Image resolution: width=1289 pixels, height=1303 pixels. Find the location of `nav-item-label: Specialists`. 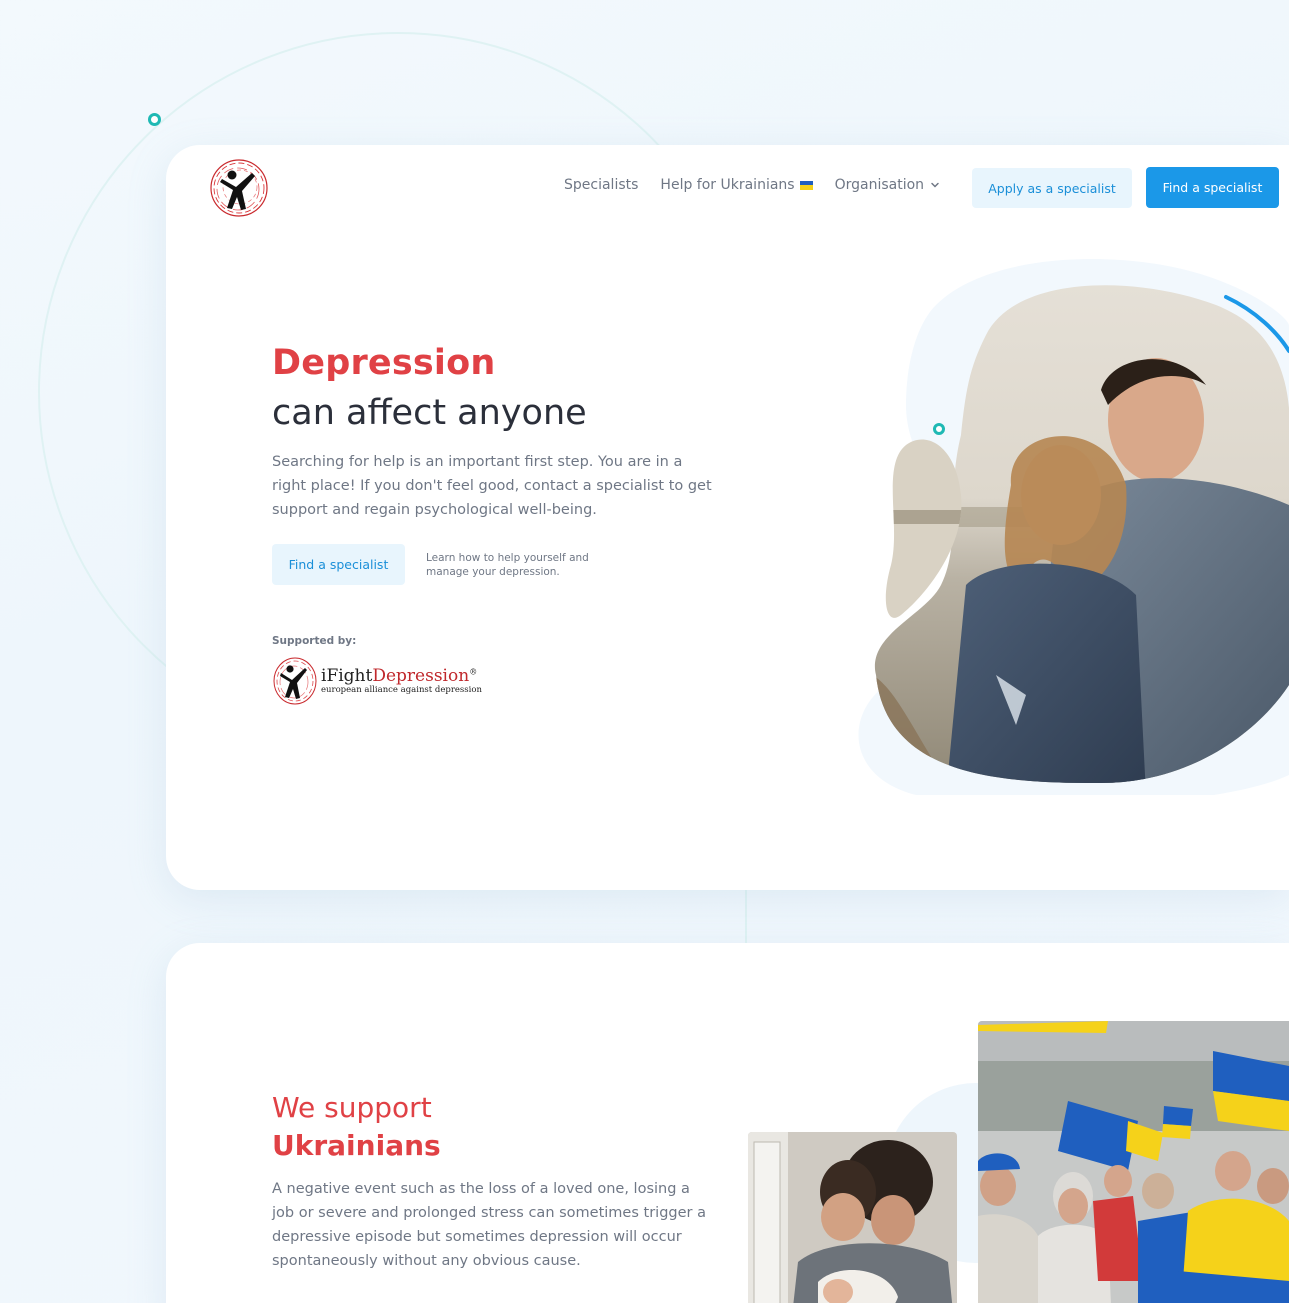

nav-item-label: Specialists is located at coordinates (601, 185).